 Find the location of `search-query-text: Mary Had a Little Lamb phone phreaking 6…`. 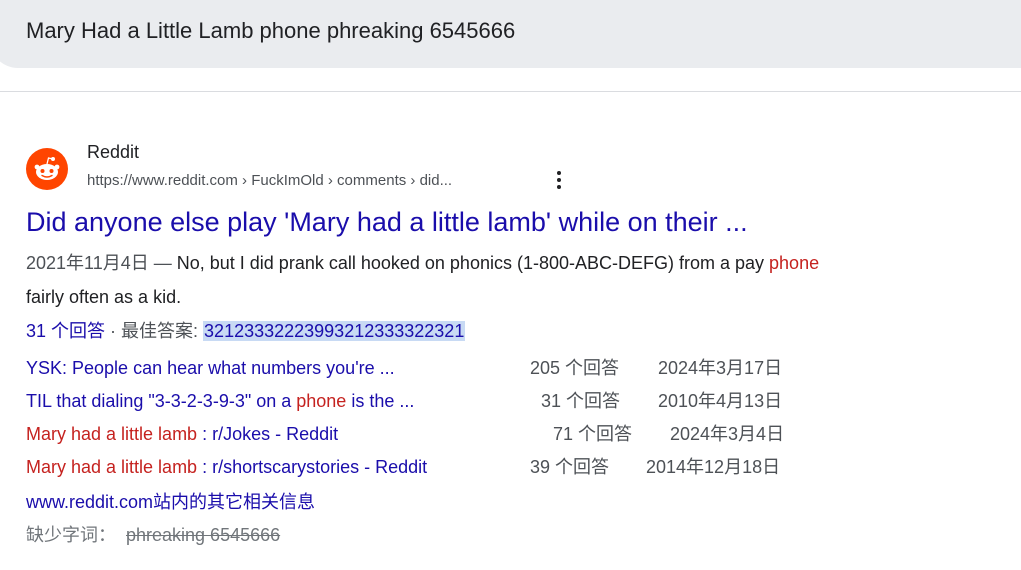

search-query-text: Mary Had a Little Lamb phone phreaking 6… is located at coordinates (271, 30).